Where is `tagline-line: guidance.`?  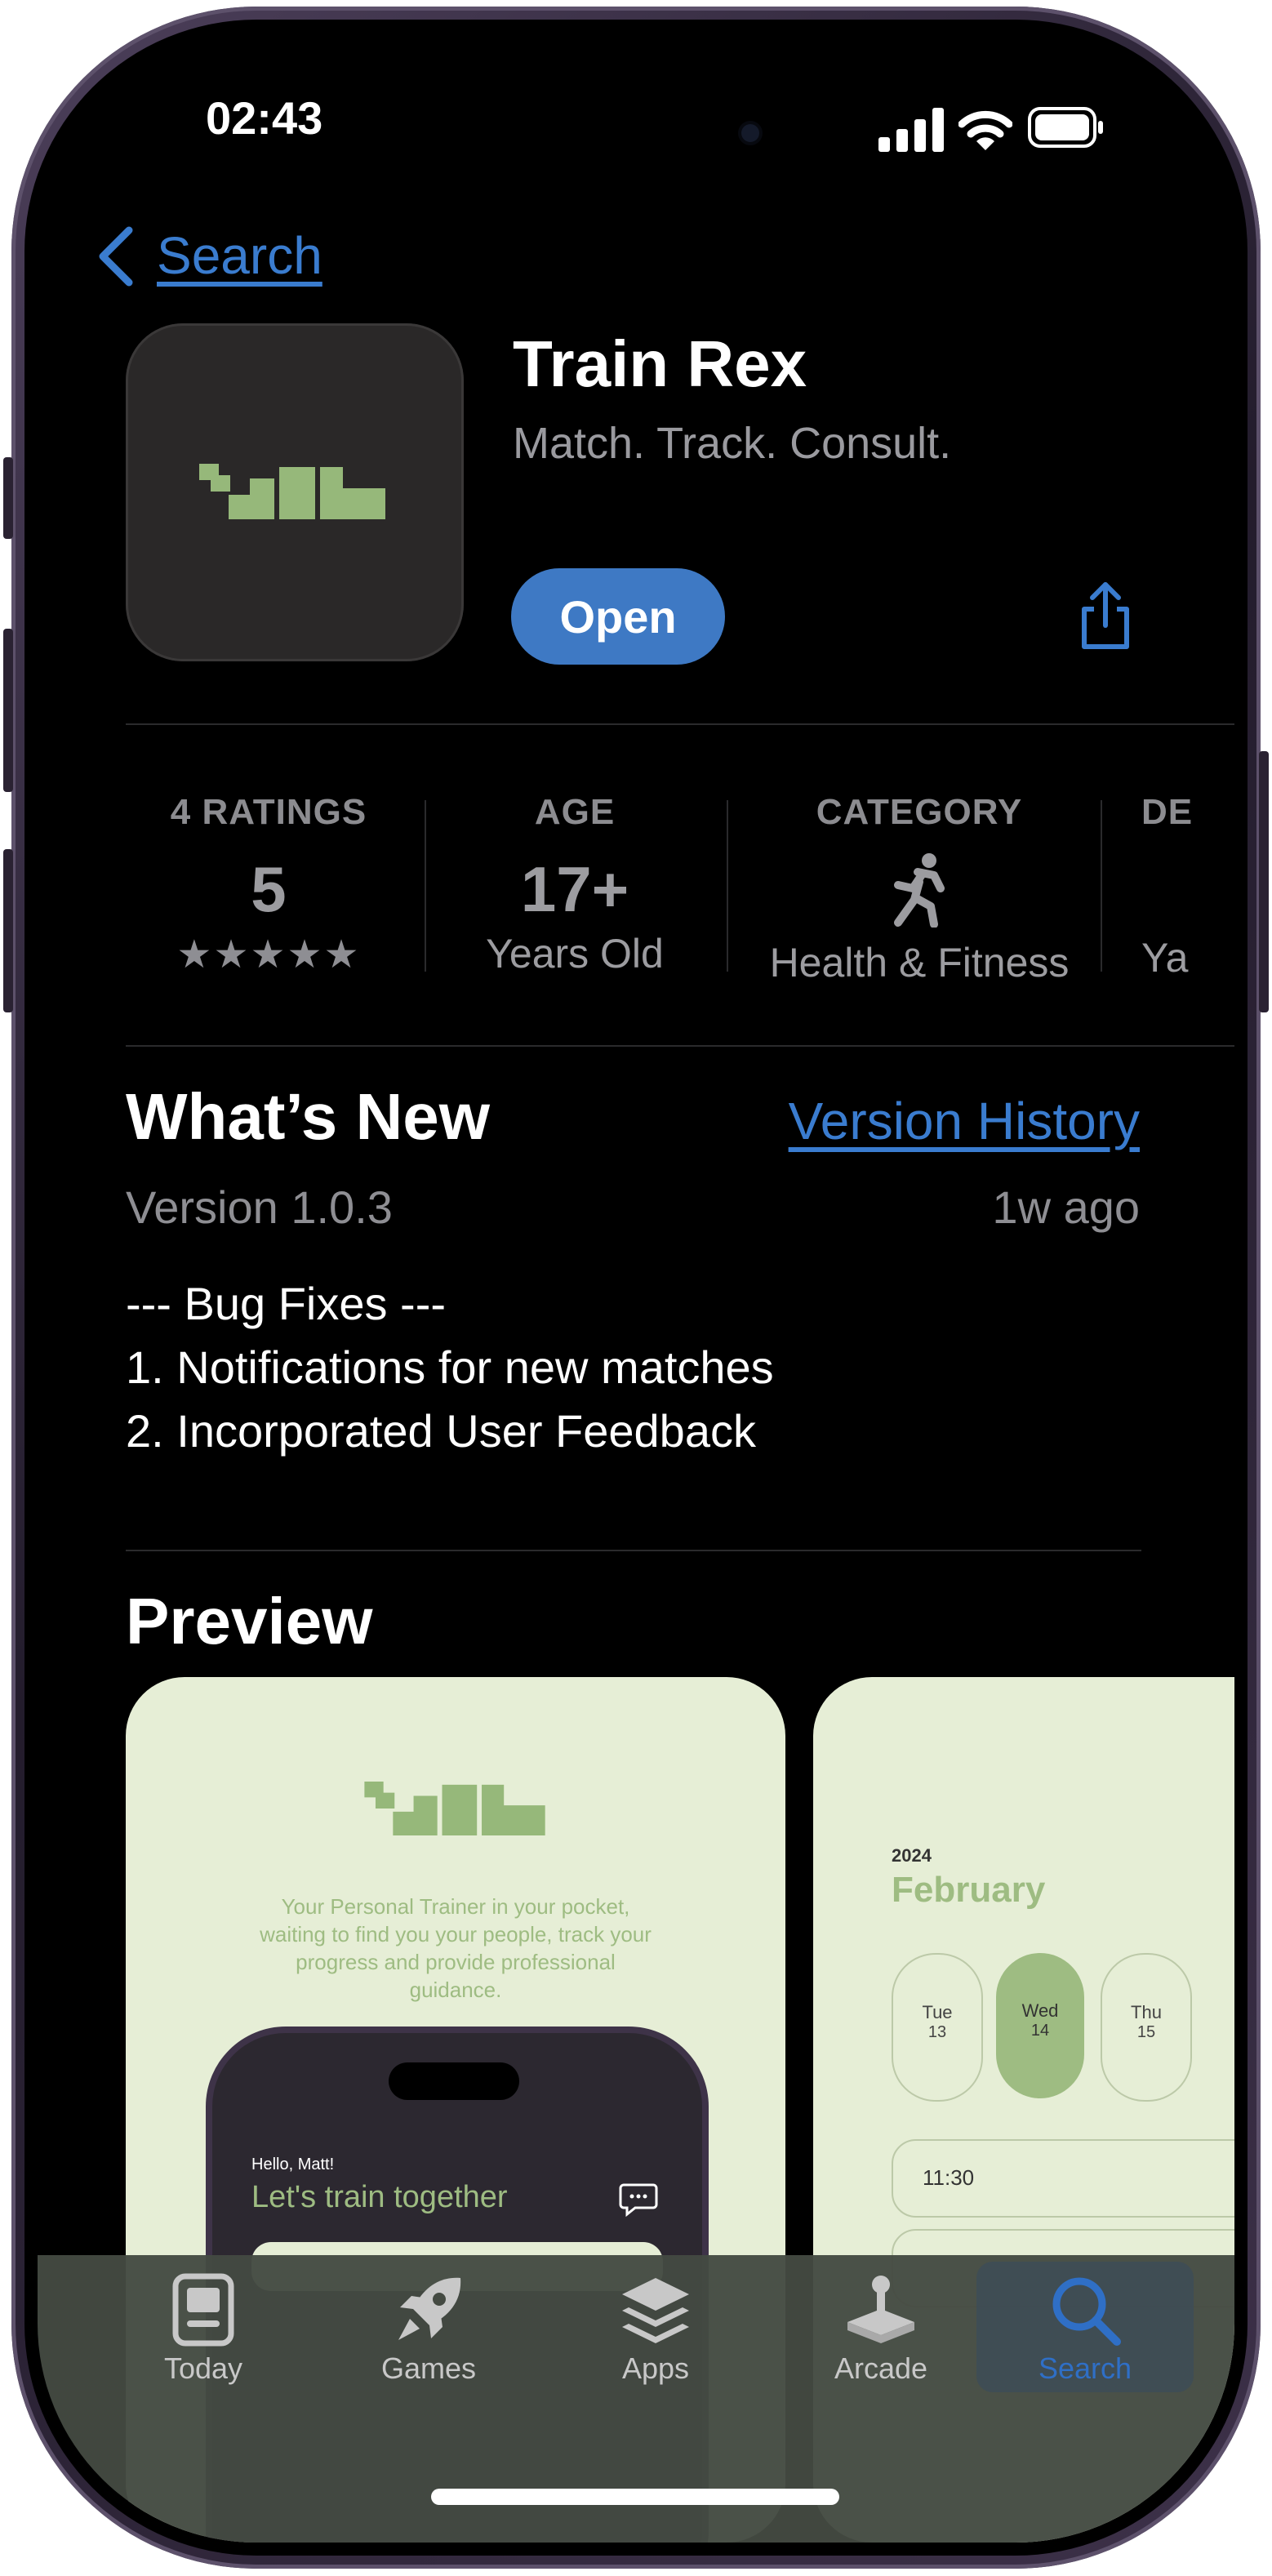 tagline-line: guidance. is located at coordinates (455, 1990).